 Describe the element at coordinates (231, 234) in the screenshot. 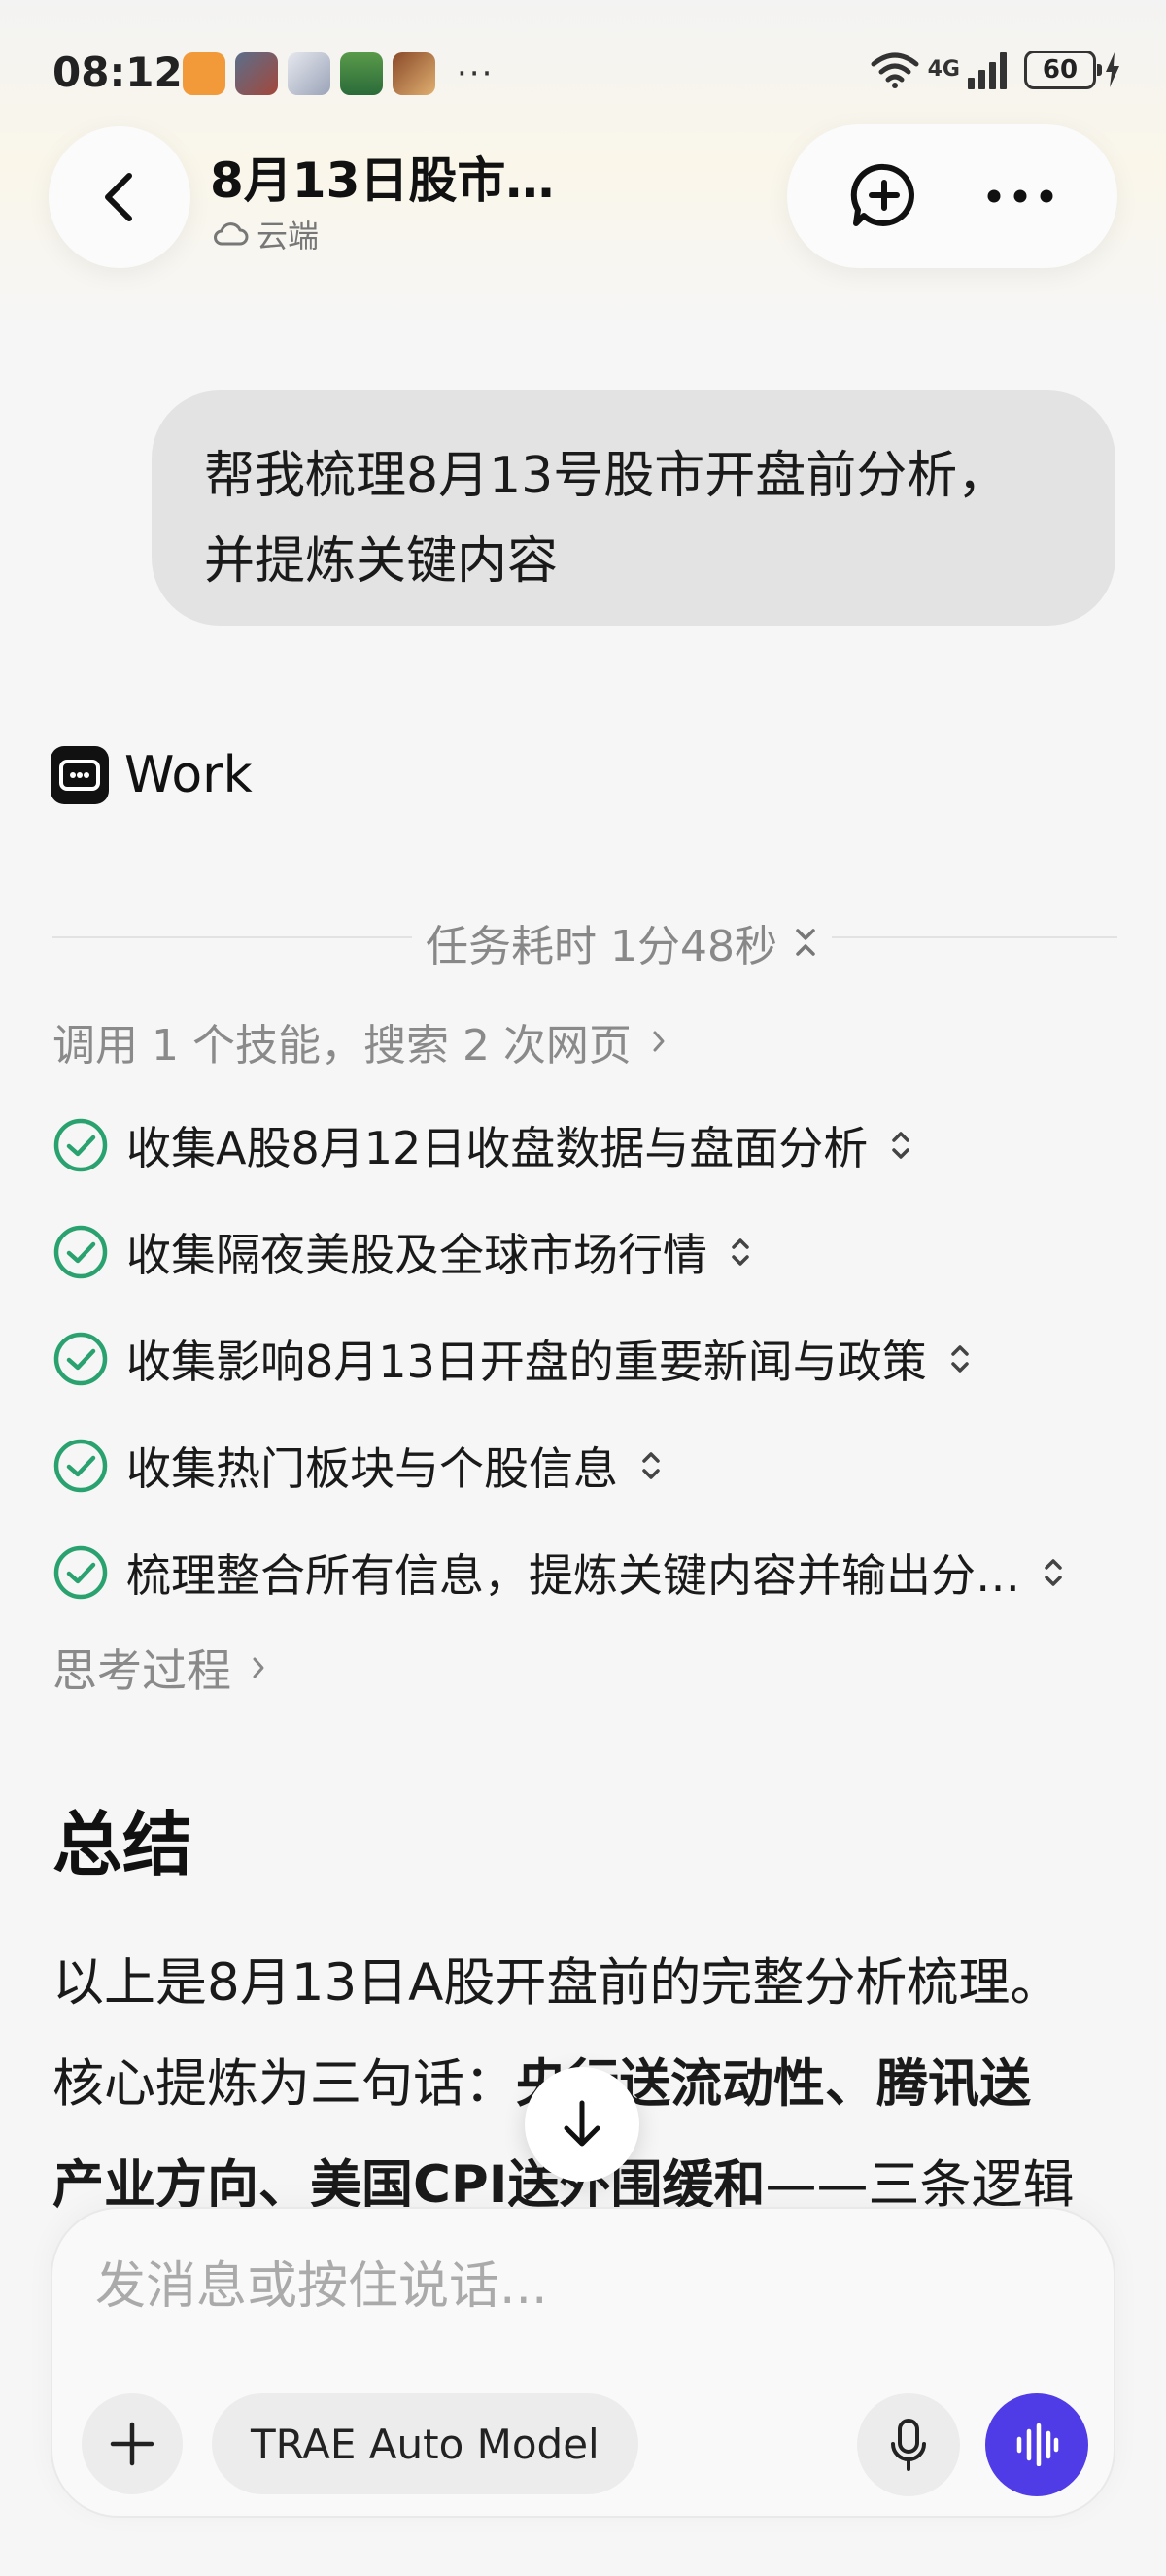

I see `cloud-icon` at that location.